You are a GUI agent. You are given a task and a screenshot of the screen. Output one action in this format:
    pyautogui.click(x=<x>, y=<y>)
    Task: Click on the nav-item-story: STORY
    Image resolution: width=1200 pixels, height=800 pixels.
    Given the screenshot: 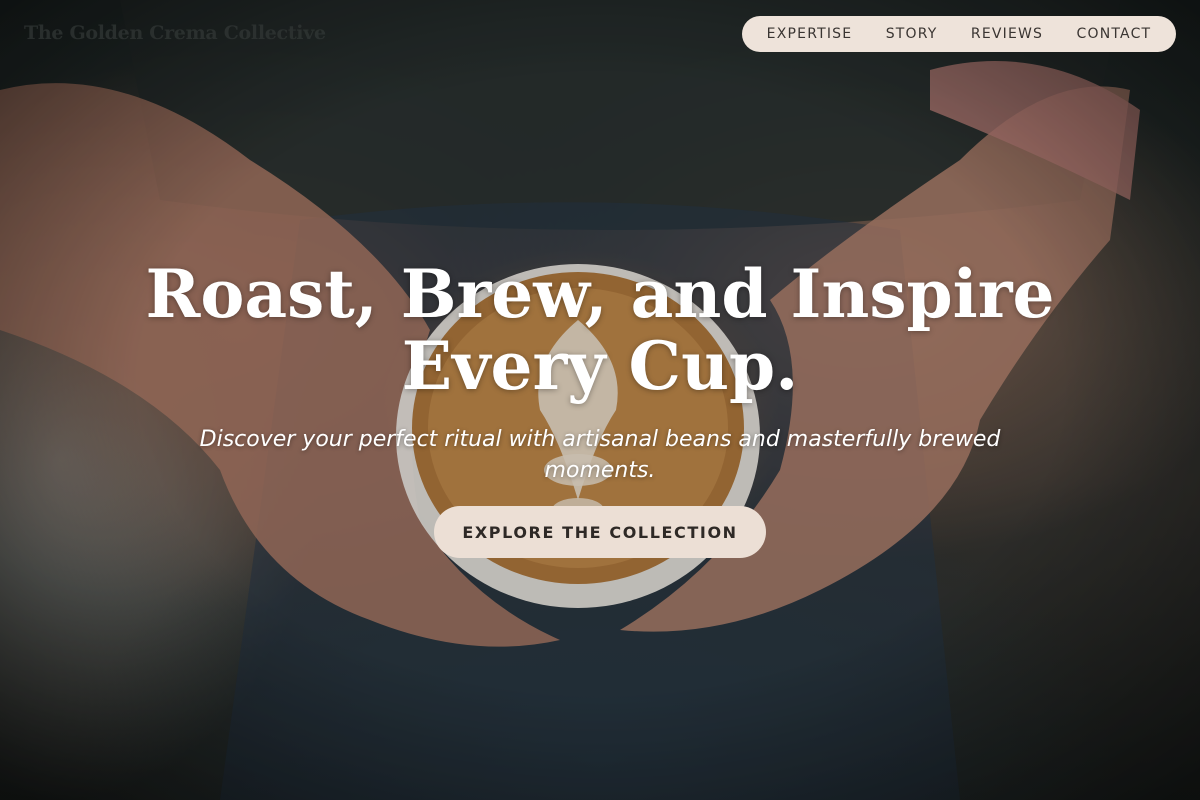 What is the action you would take?
    pyautogui.click(x=912, y=34)
    